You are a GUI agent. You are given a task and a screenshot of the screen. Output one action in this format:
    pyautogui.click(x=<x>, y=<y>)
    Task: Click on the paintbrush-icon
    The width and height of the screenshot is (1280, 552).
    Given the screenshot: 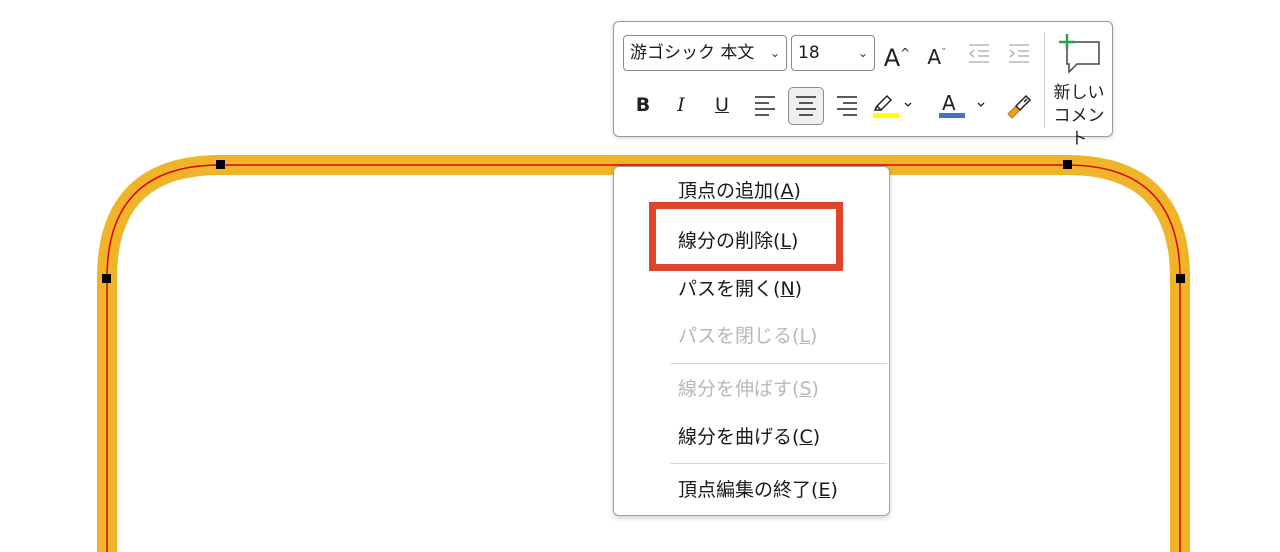 What is the action you would take?
    pyautogui.click(x=1019, y=106)
    